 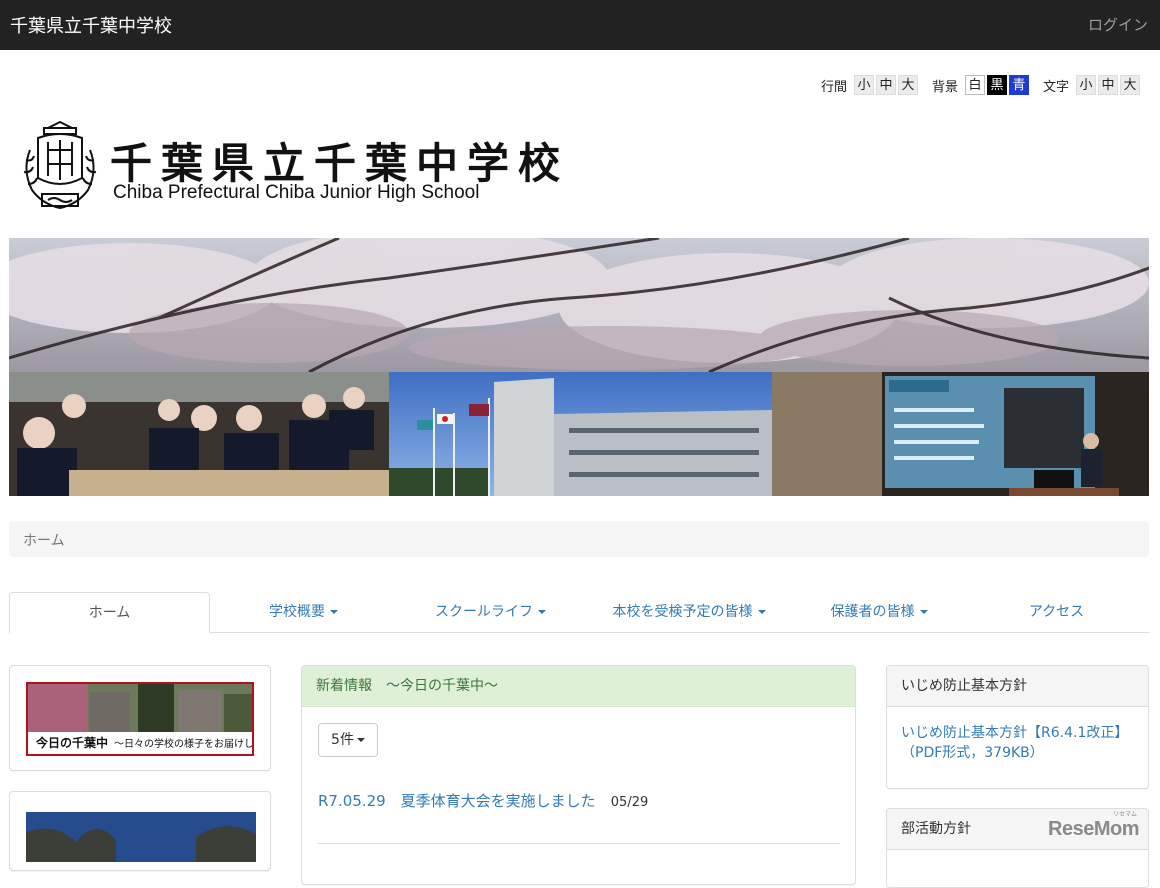 What do you see at coordinates (44, 541) in the screenshot?
I see `breadcrumb-home: ホーム` at bounding box center [44, 541].